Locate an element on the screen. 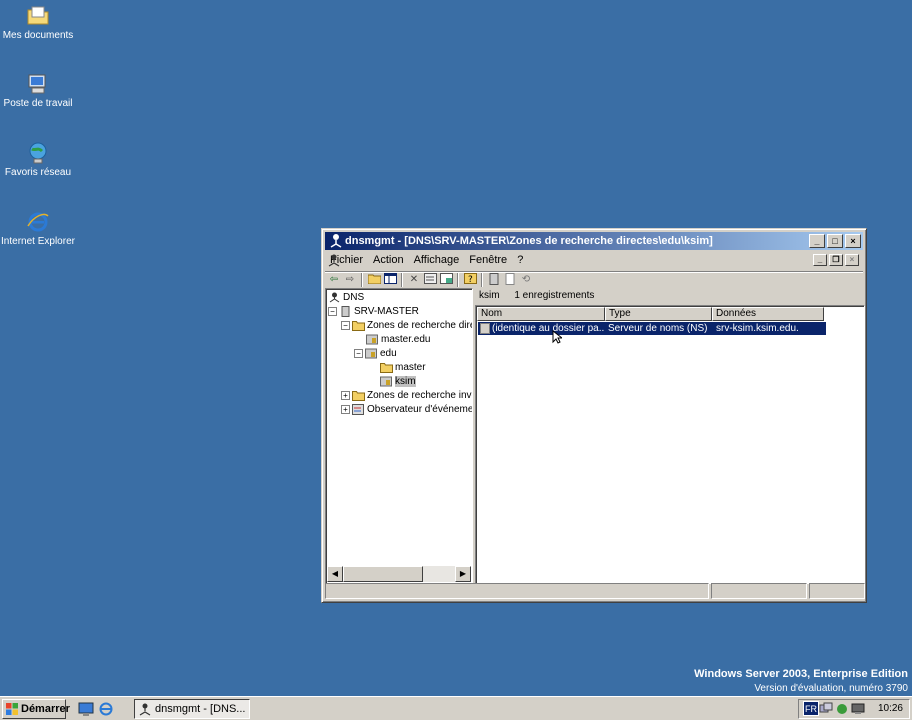  menu-help: ? is located at coordinates (520, 260).